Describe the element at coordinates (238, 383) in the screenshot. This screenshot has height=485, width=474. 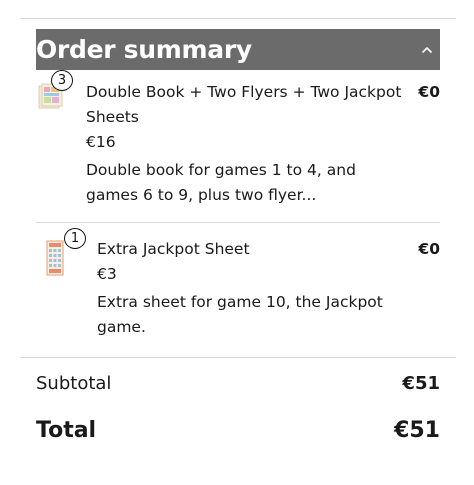
I see `subtotal-row: Subtotal €51` at that location.